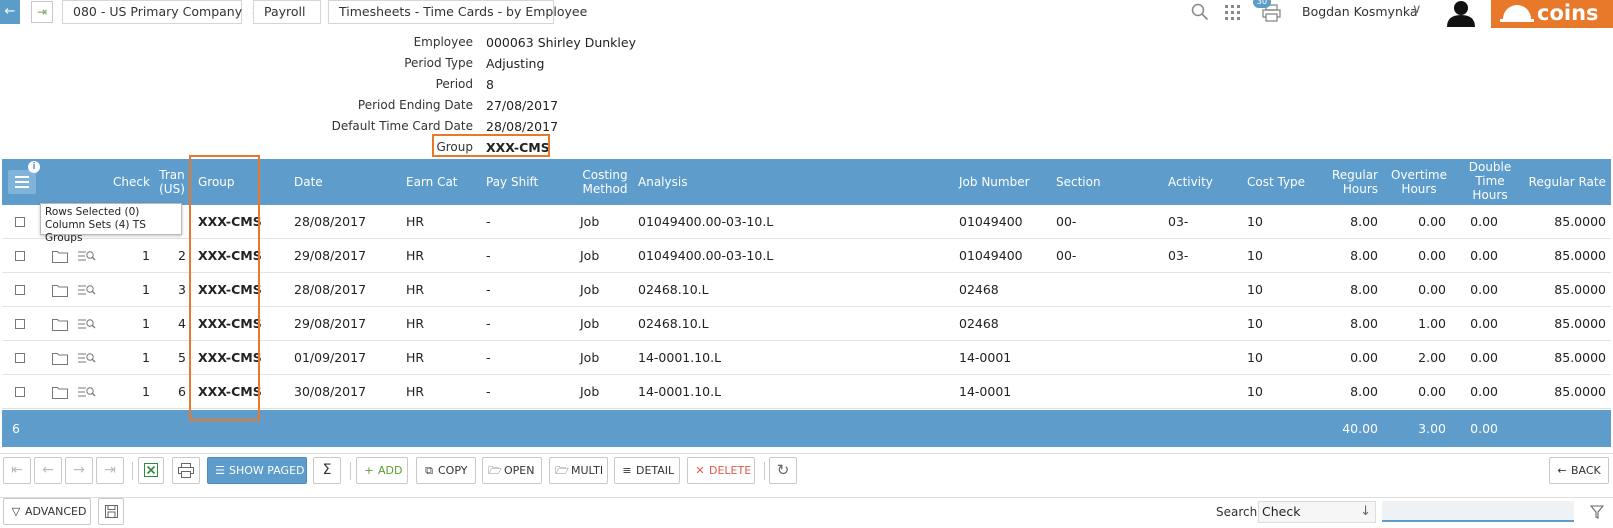 The height and width of the screenshot is (528, 1613). What do you see at coordinates (700, 470) in the screenshot?
I see `close-icon: ✕` at bounding box center [700, 470].